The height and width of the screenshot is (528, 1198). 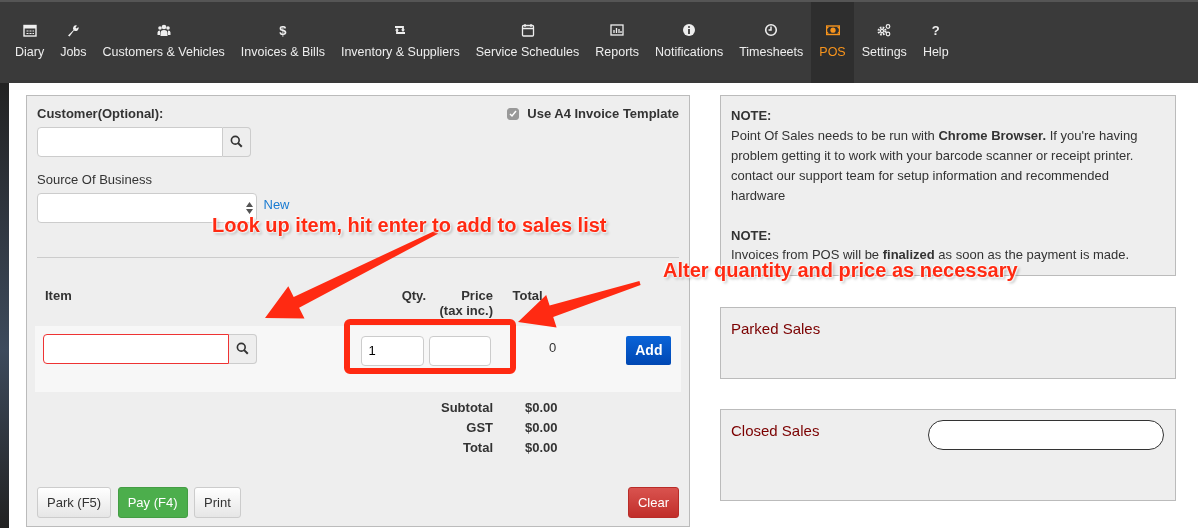 I want to click on nav-tab: Diary, so click(x=30, y=42).